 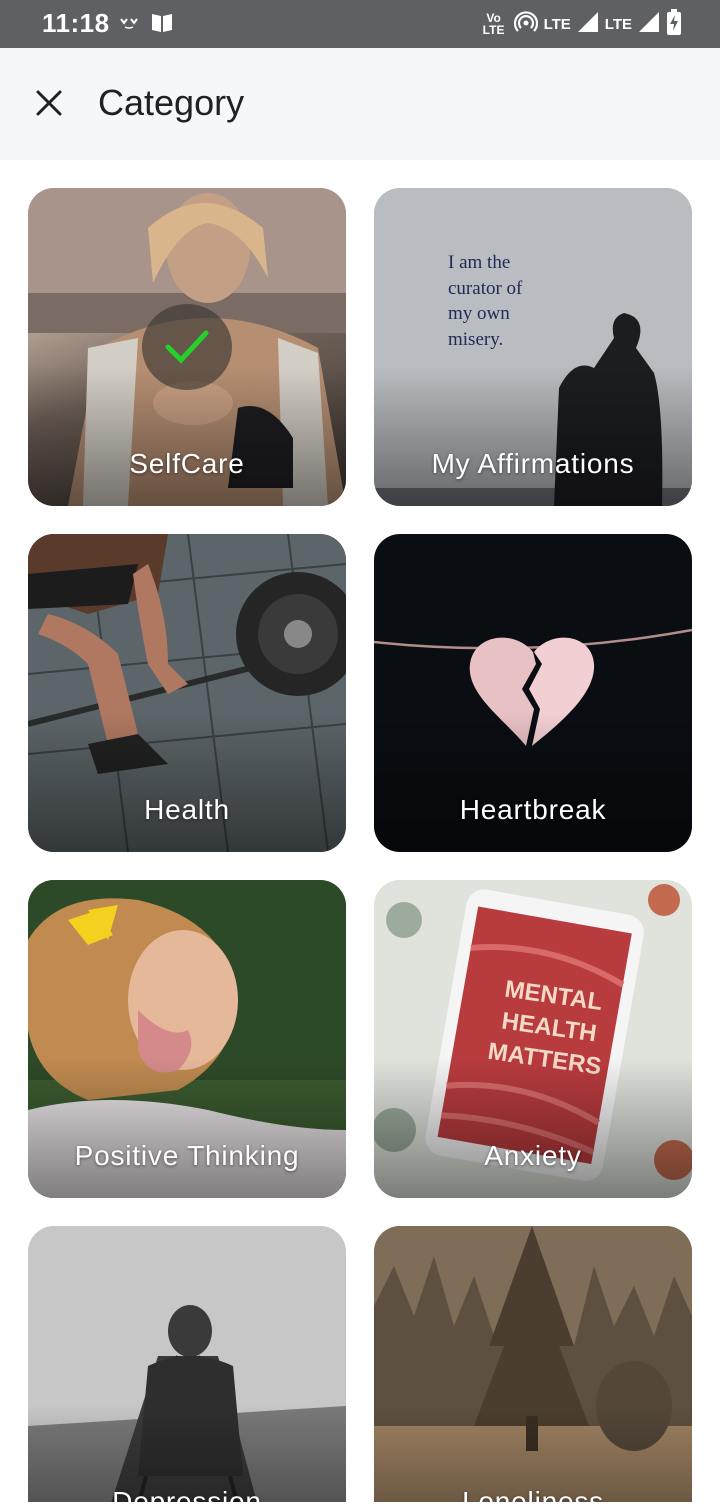 What do you see at coordinates (162, 24) in the screenshot?
I see `book-icon` at bounding box center [162, 24].